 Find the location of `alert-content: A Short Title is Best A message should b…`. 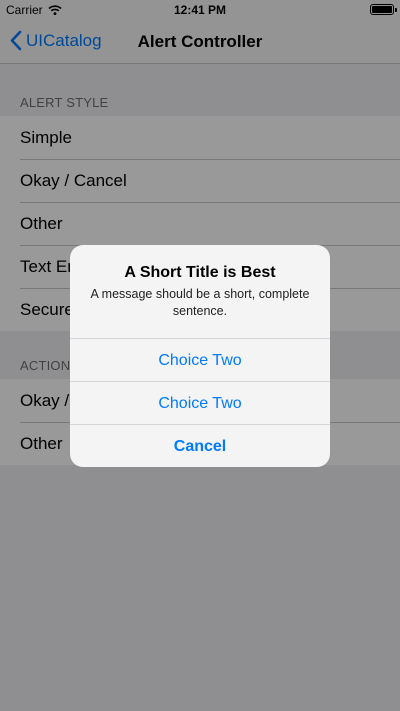

alert-content: A Short Title is Best A message should b… is located at coordinates (200, 291).